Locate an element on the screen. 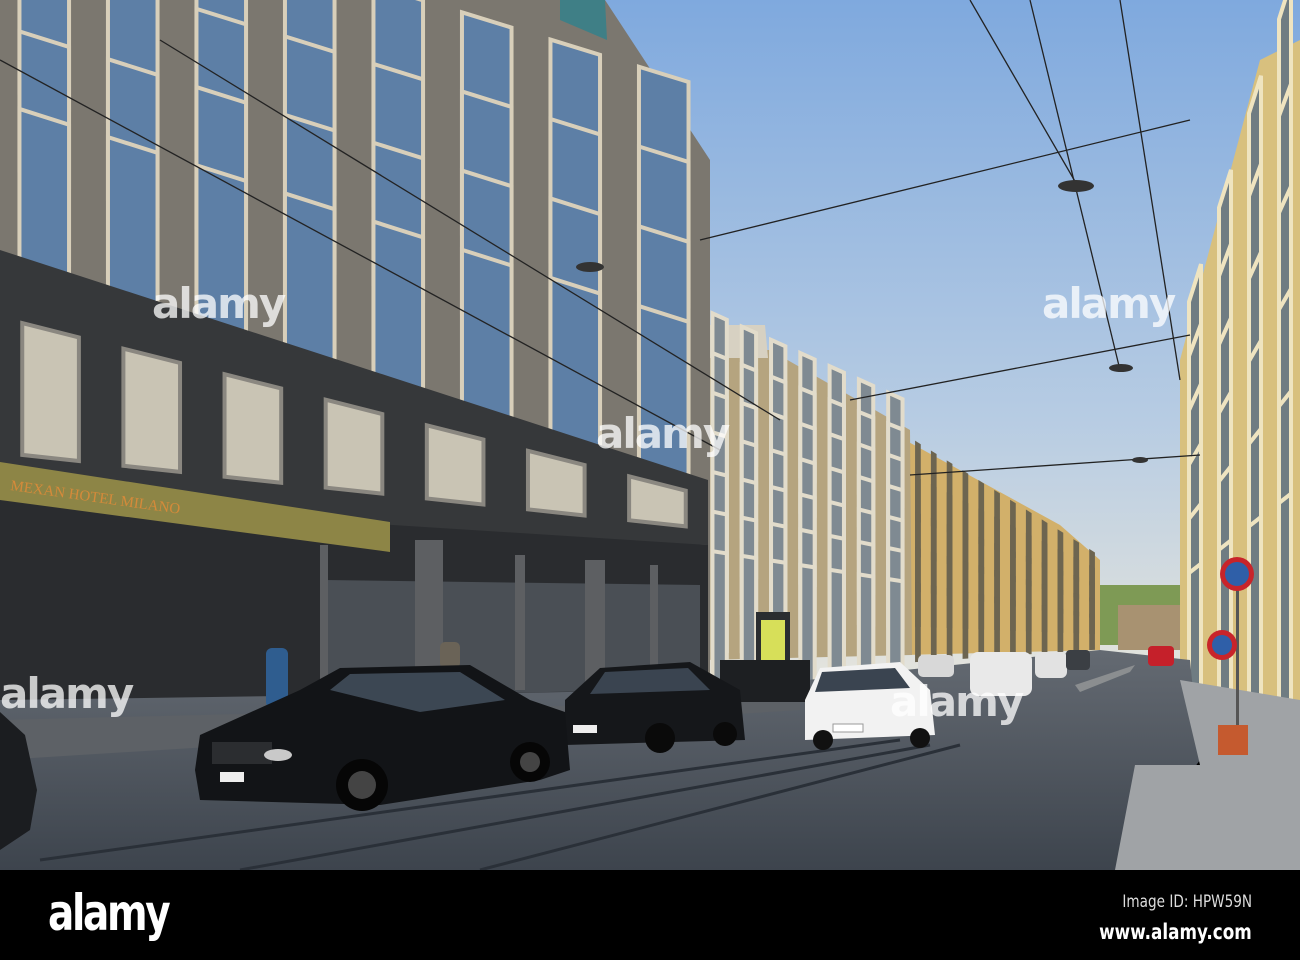 The image size is (1300, 960). image-id-label: Image ID: HPW59N is located at coordinates (1187, 902).